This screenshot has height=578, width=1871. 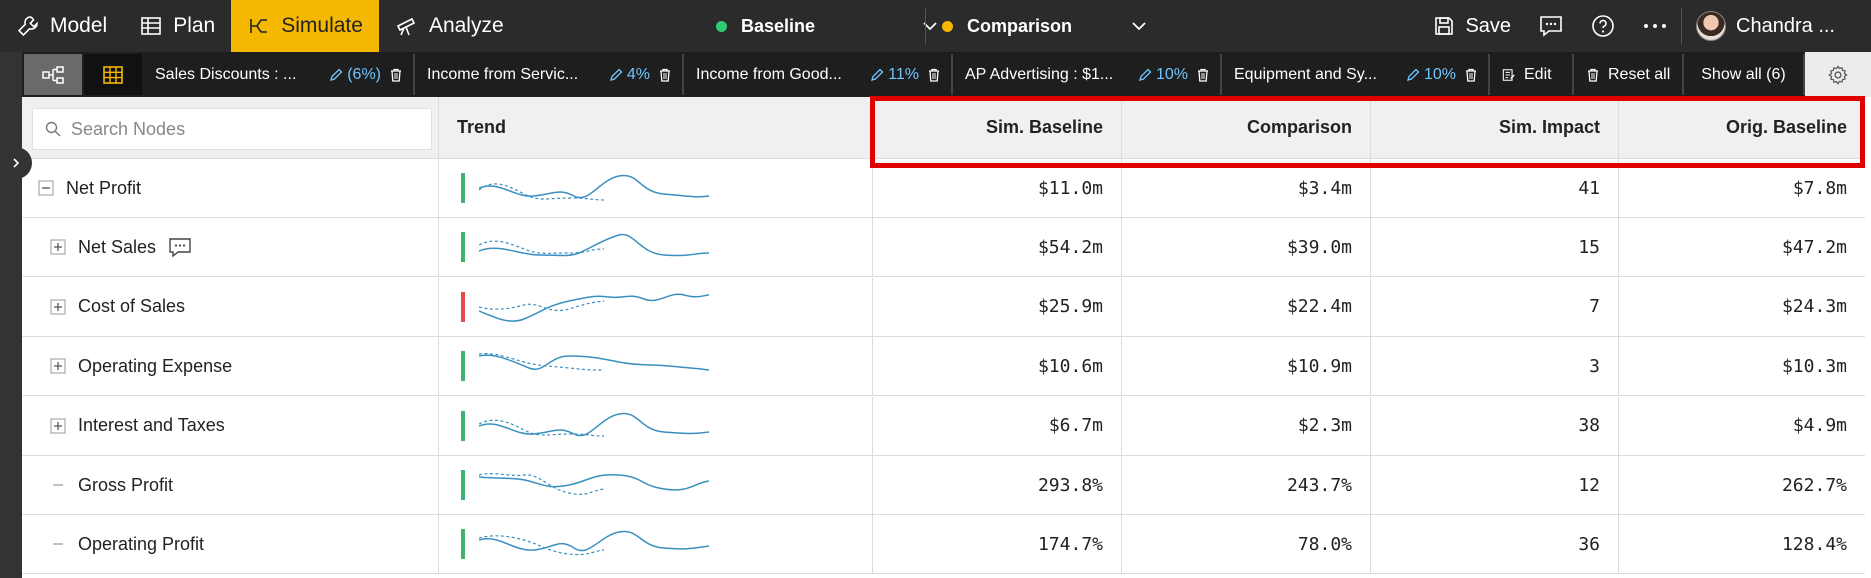 What do you see at coordinates (1087, 74) in the screenshot?
I see `filter-chip: AP Advertising : $1... 10%` at bounding box center [1087, 74].